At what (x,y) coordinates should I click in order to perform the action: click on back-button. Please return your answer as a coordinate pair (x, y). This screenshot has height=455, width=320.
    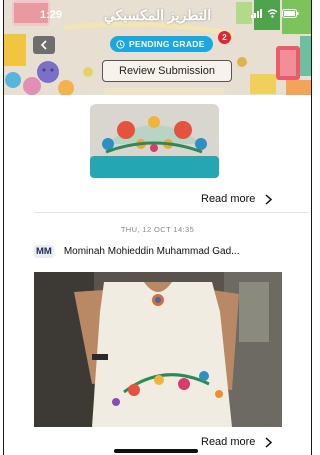
    Looking at the image, I should click on (44, 45).